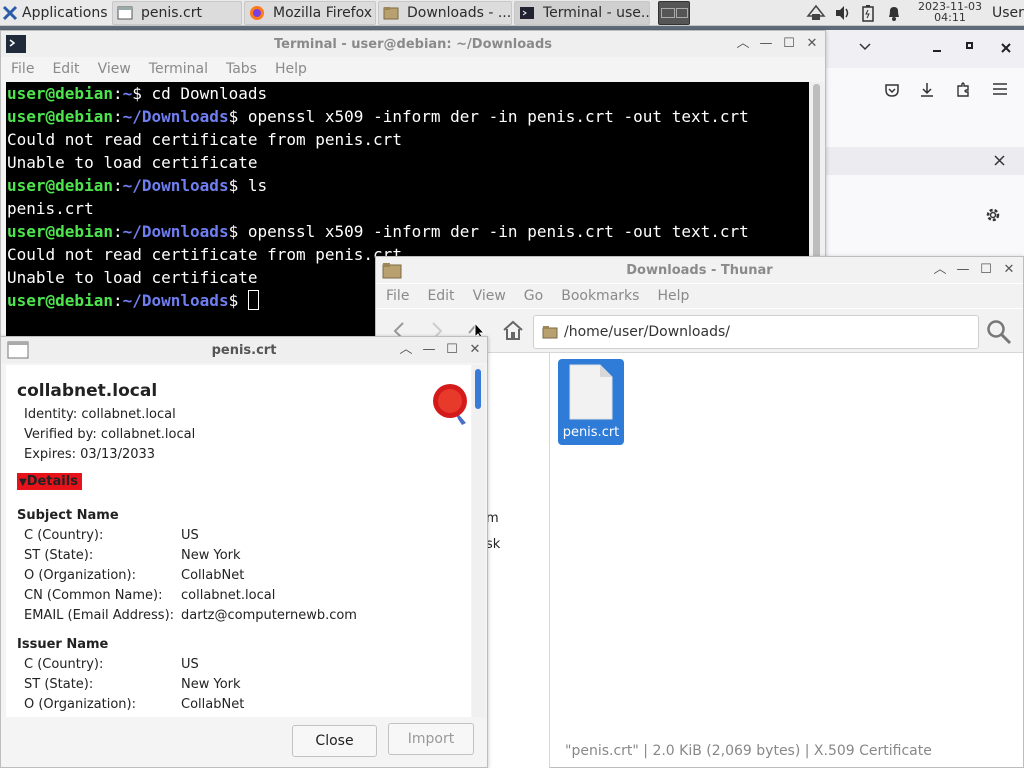  I want to click on search-icon, so click(999, 332).